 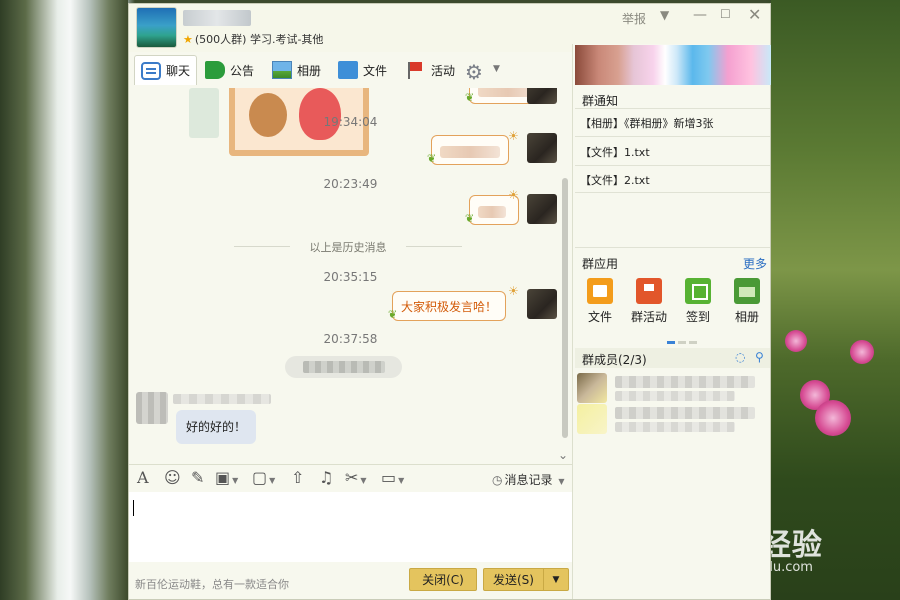 What do you see at coordinates (474, 72) in the screenshot?
I see `gear-icon: ⚙` at bounding box center [474, 72].